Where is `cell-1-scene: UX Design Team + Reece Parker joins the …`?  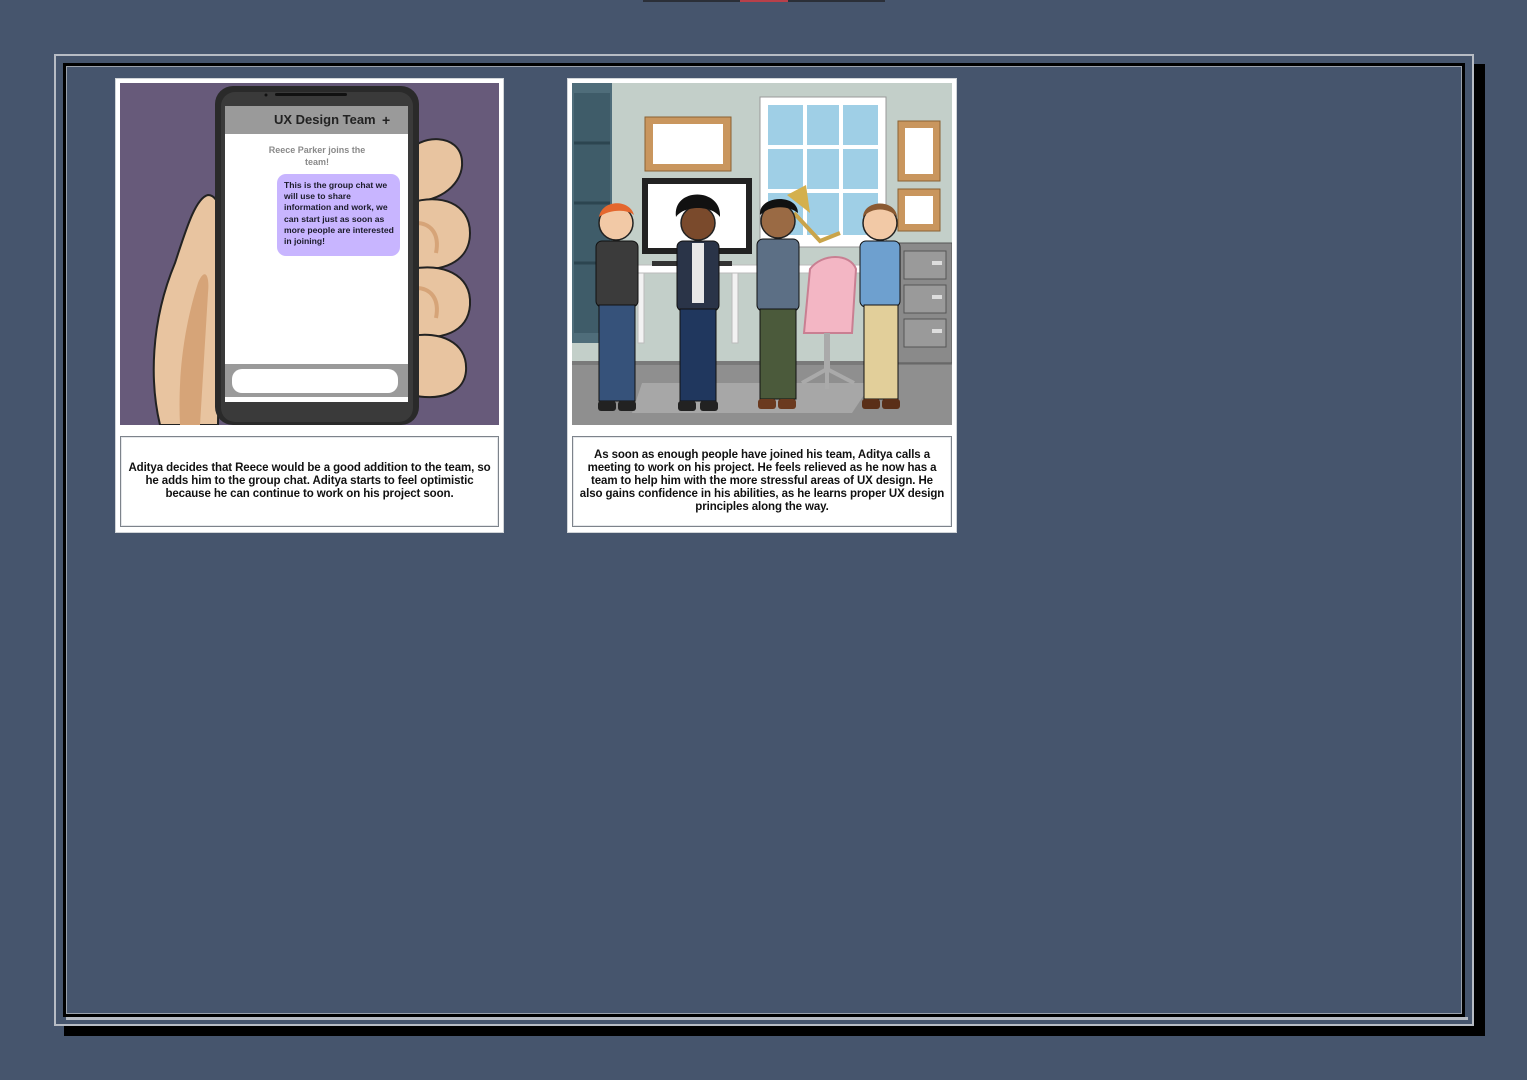 cell-1-scene: UX Design Team + Reece Parker joins the … is located at coordinates (309, 254).